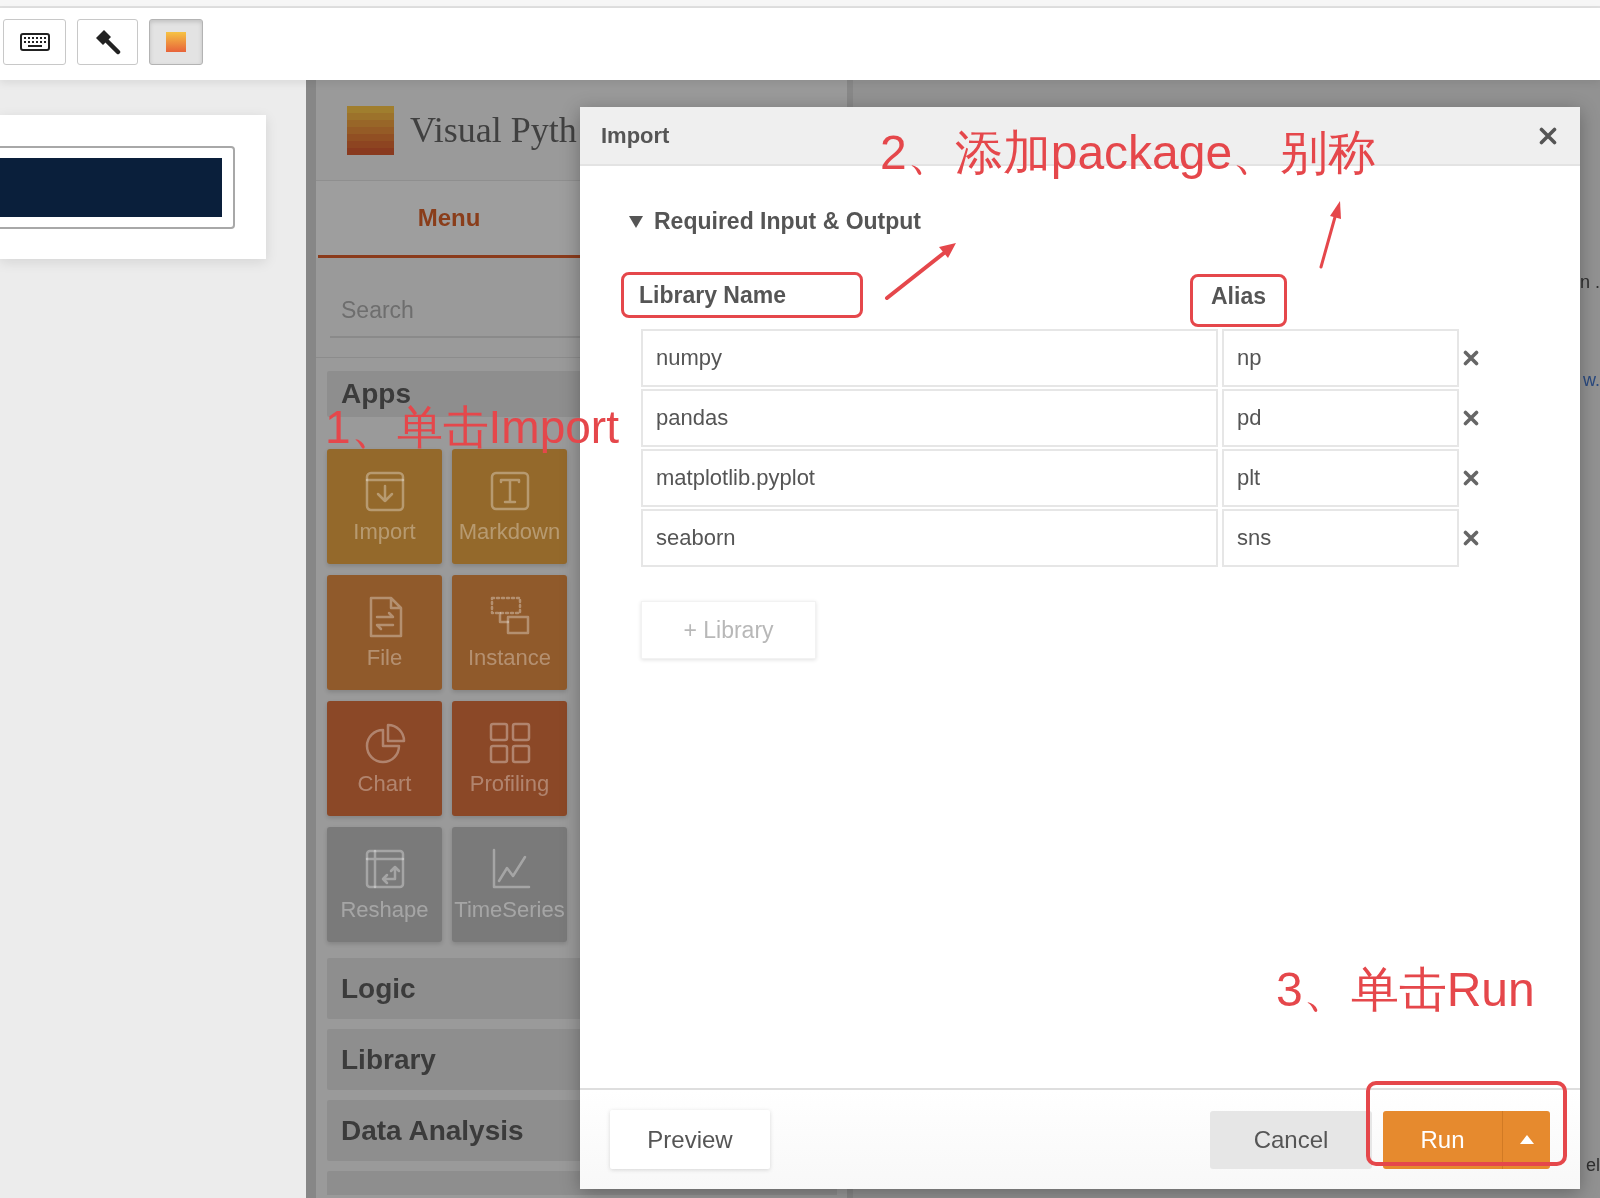  I want to click on annotation-text: 2、添加package、别称, so click(1128, 153).